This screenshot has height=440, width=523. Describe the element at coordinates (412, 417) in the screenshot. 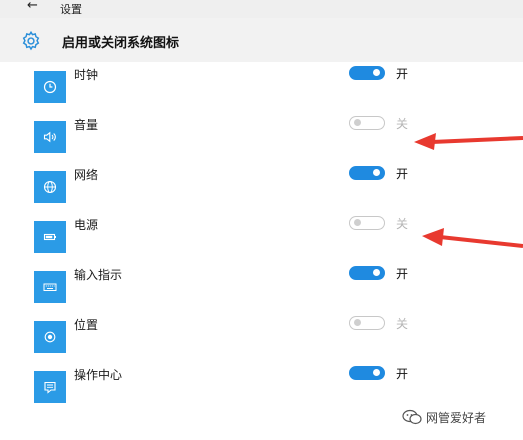

I see `wechat-icon` at that location.